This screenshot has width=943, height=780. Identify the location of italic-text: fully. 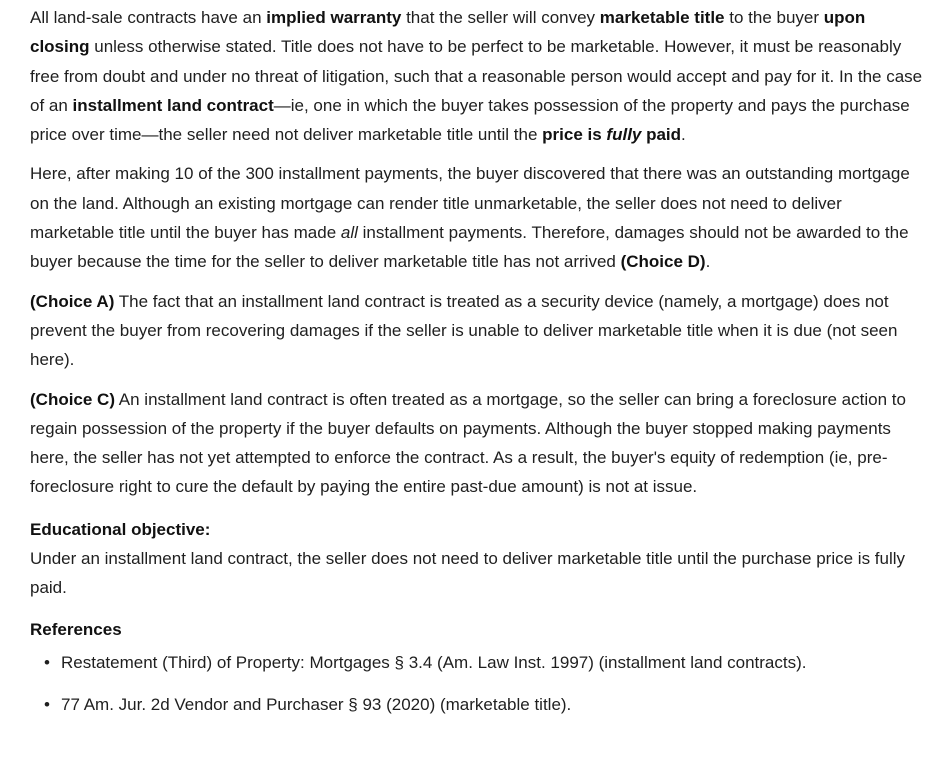
(624, 135).